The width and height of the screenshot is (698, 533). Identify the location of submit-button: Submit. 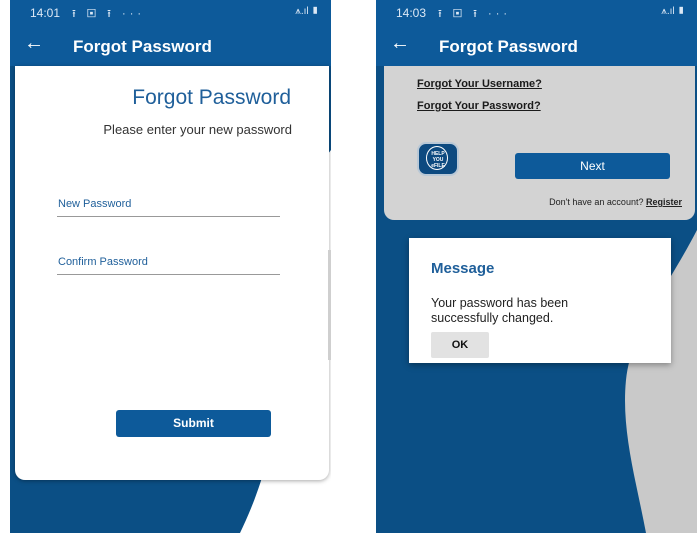
(193, 423).